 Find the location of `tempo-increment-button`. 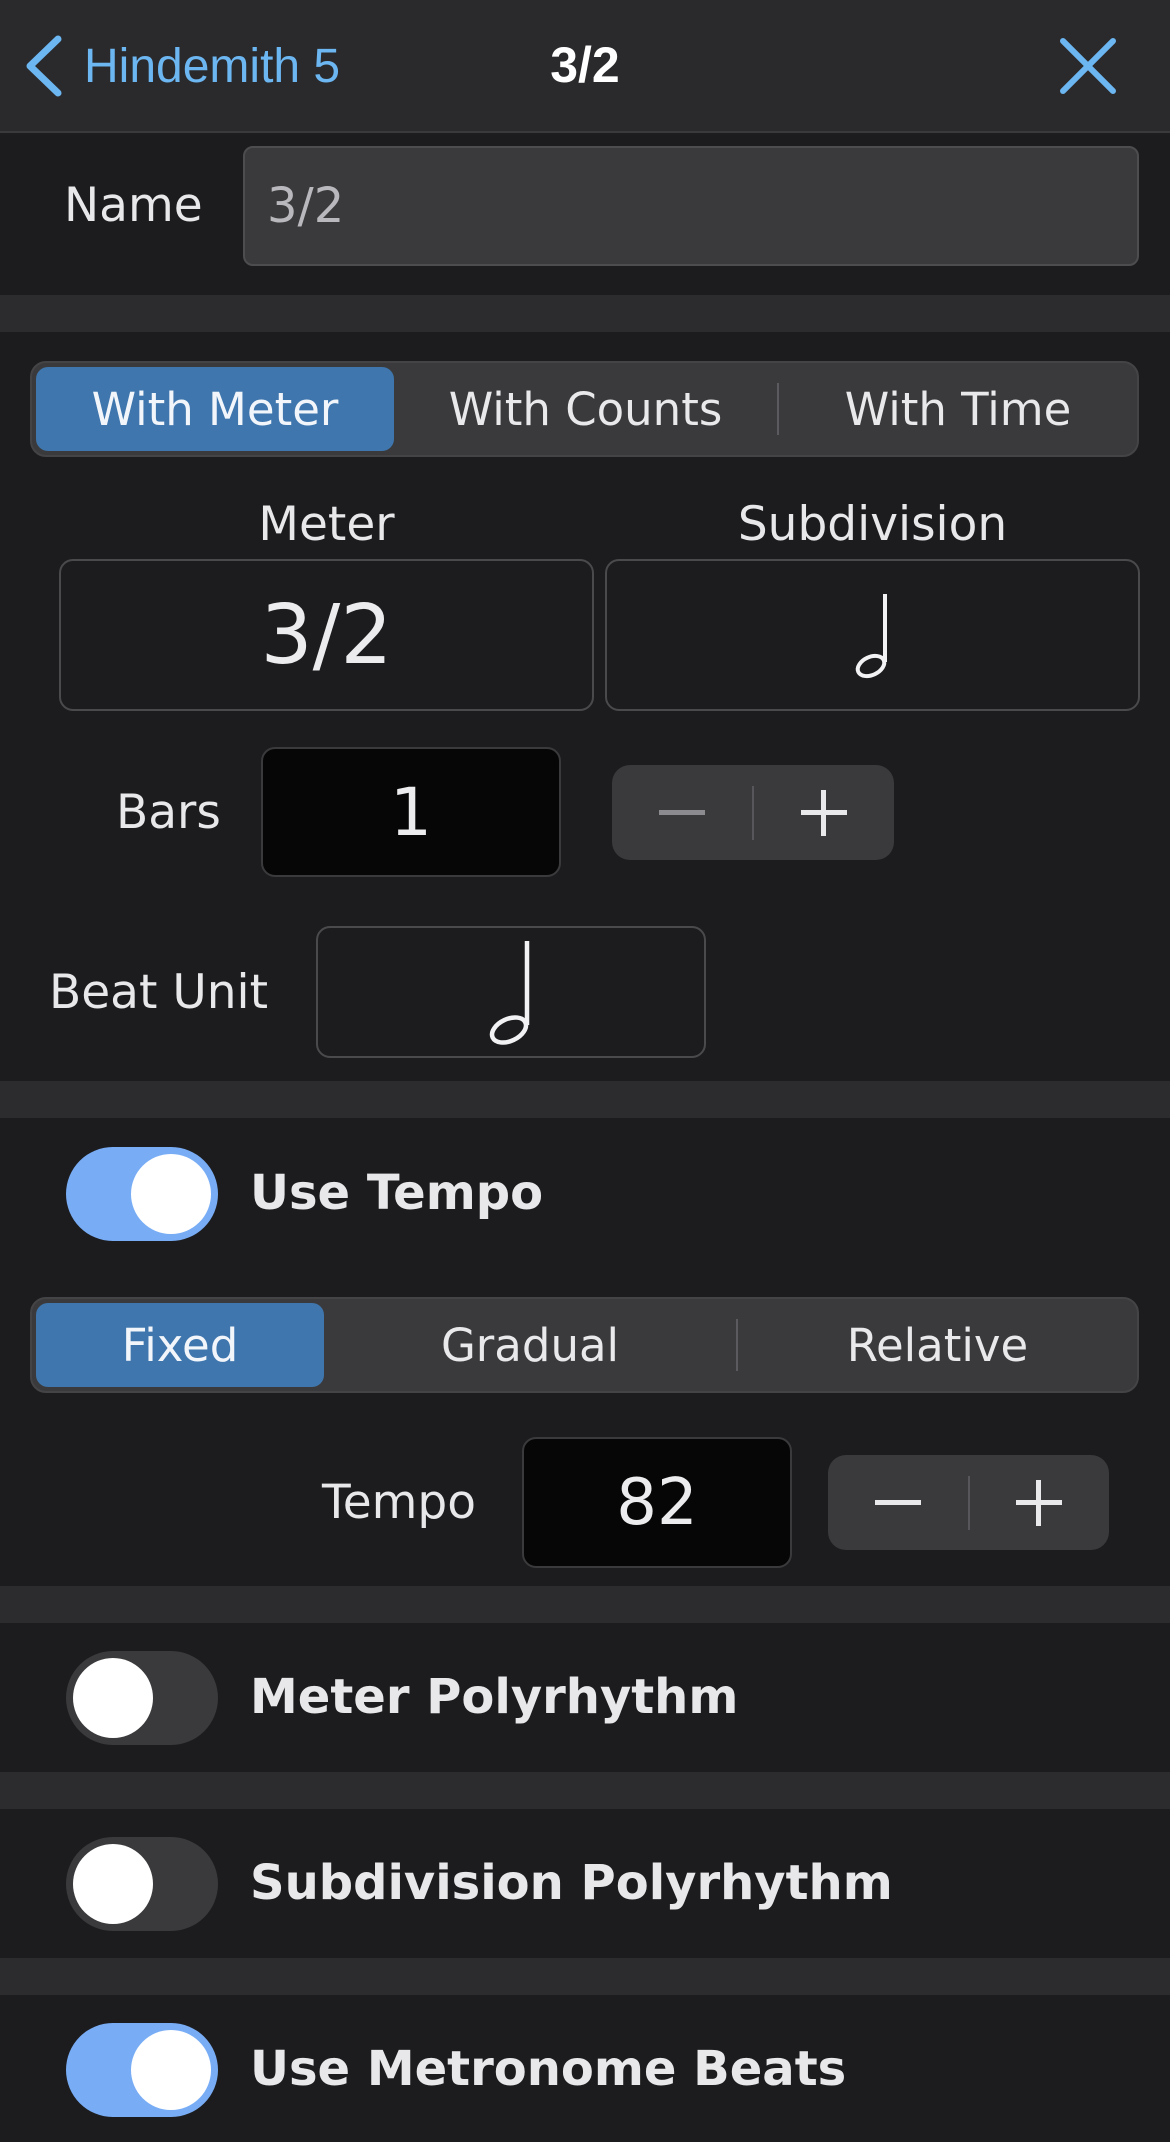

tempo-increment-button is located at coordinates (1040, 1502).